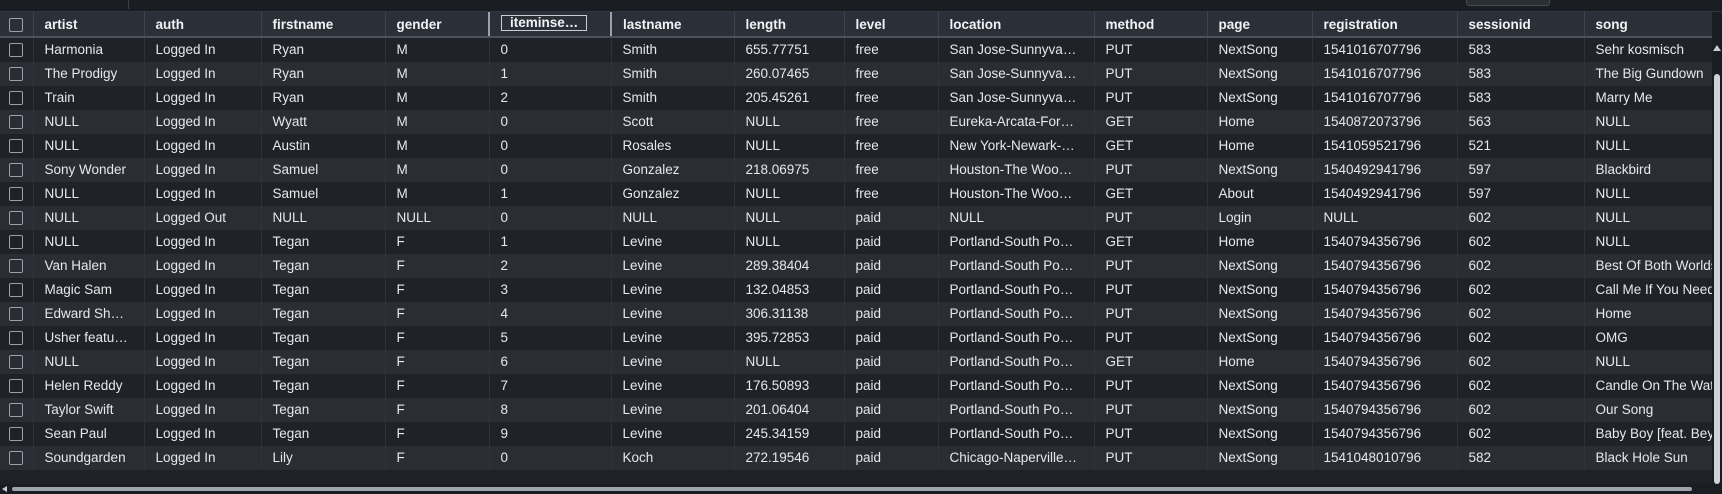 The image size is (1722, 494). What do you see at coordinates (89, 218) in the screenshot?
I see `cell-artist: NULL` at bounding box center [89, 218].